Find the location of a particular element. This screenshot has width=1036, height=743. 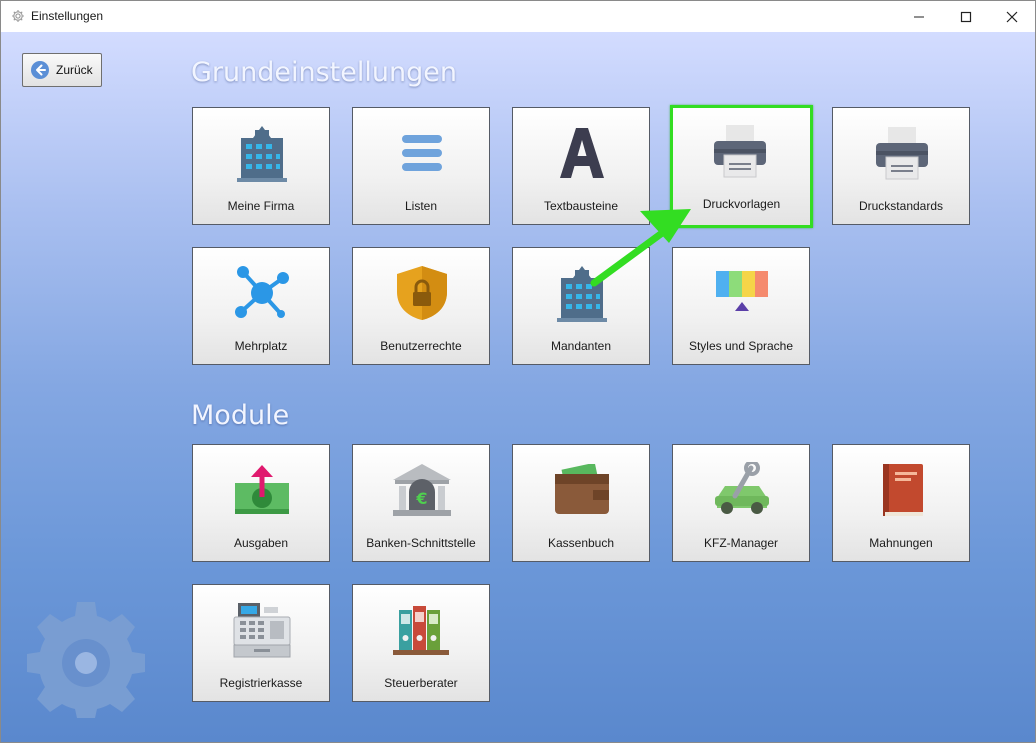

book-icon is located at coordinates (903, 490).